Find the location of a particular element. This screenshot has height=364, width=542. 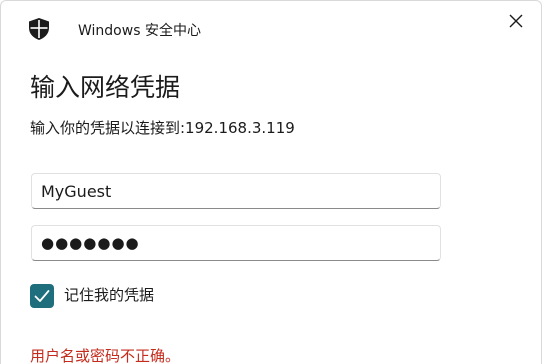

shield-icon is located at coordinates (39, 29).